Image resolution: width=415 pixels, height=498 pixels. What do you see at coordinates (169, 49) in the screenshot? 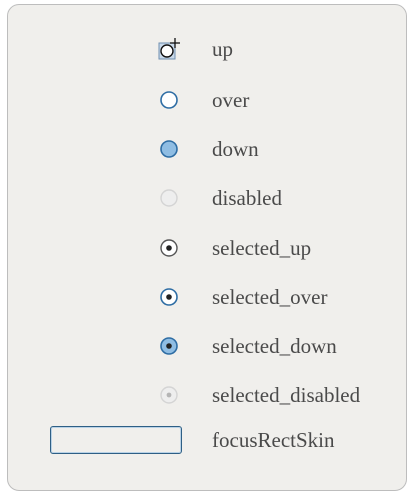
I see `radio-up-icon` at bounding box center [169, 49].